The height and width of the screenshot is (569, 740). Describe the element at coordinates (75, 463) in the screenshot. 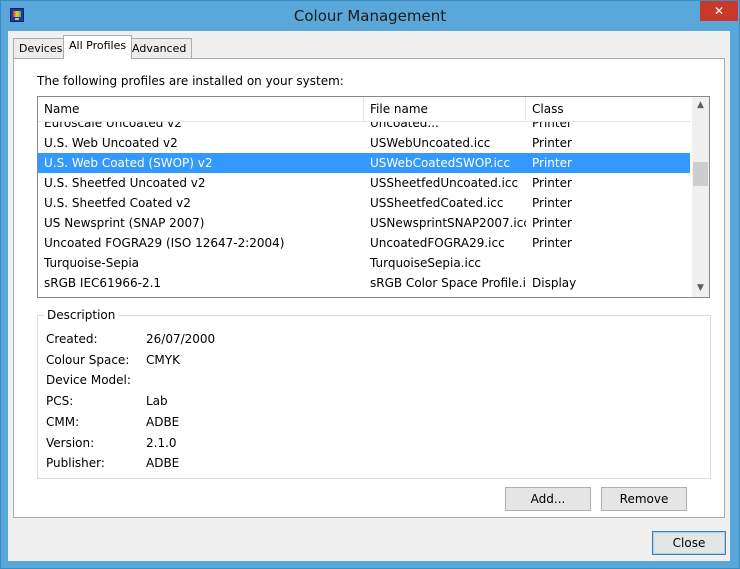

I see `description-field-label: Publisher:` at that location.